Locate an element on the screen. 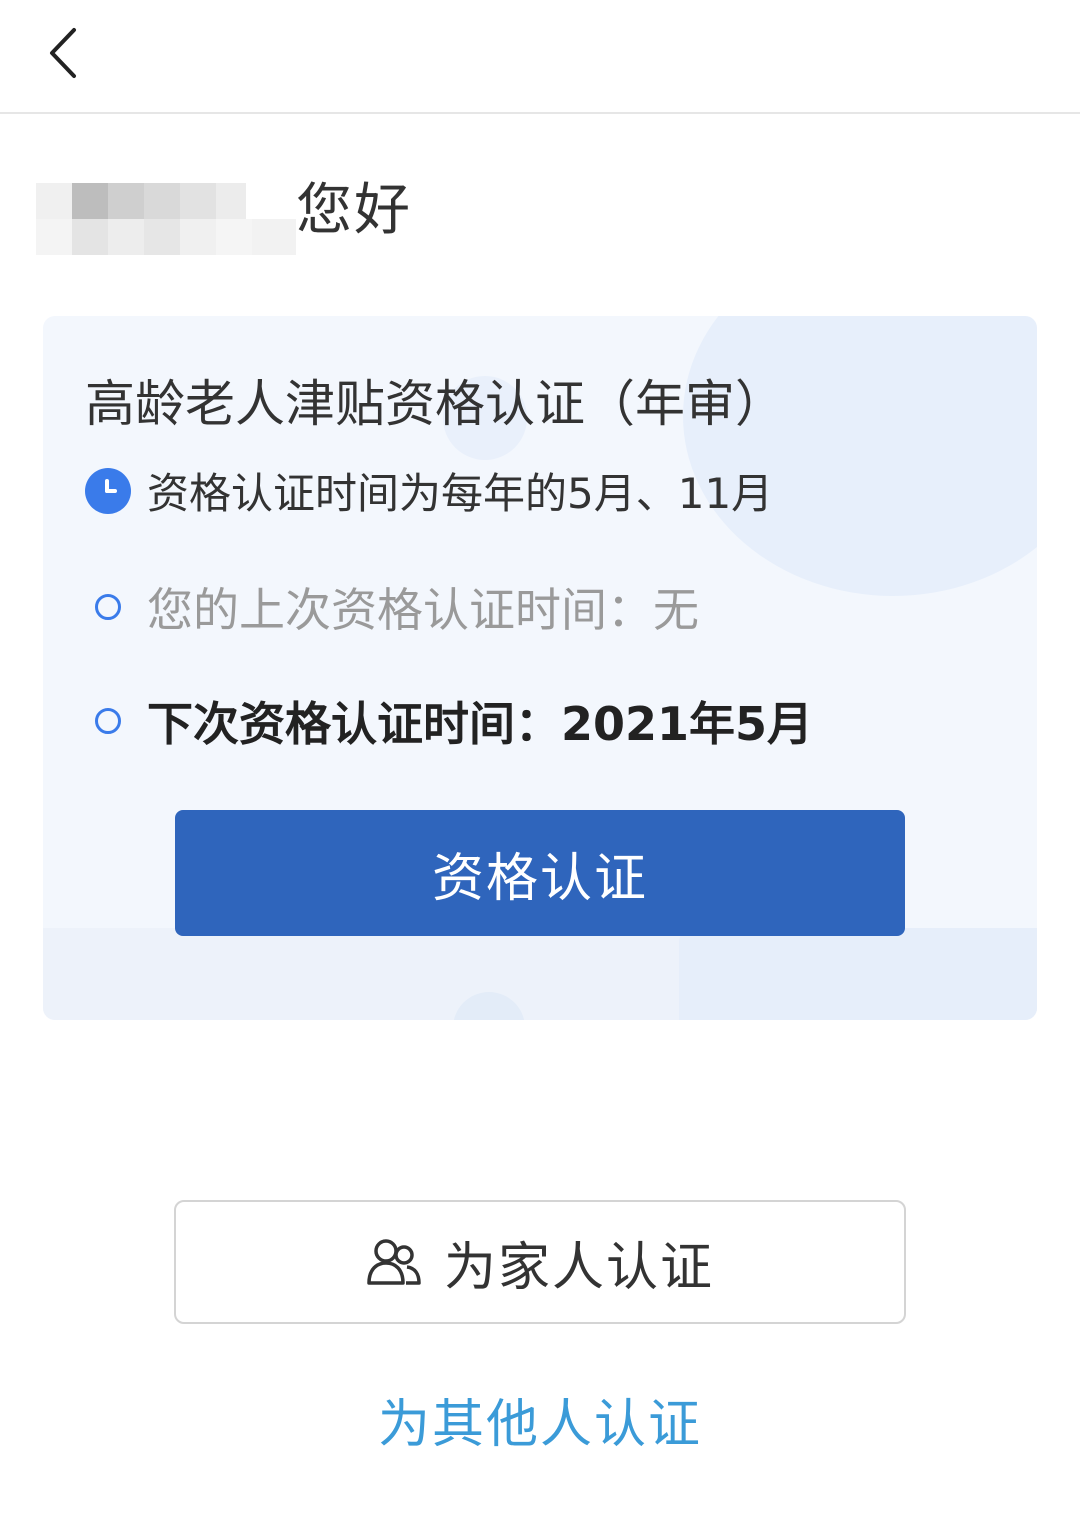 This screenshot has width=1080, height=1539. decorative-circle is located at coordinates (860, 456).